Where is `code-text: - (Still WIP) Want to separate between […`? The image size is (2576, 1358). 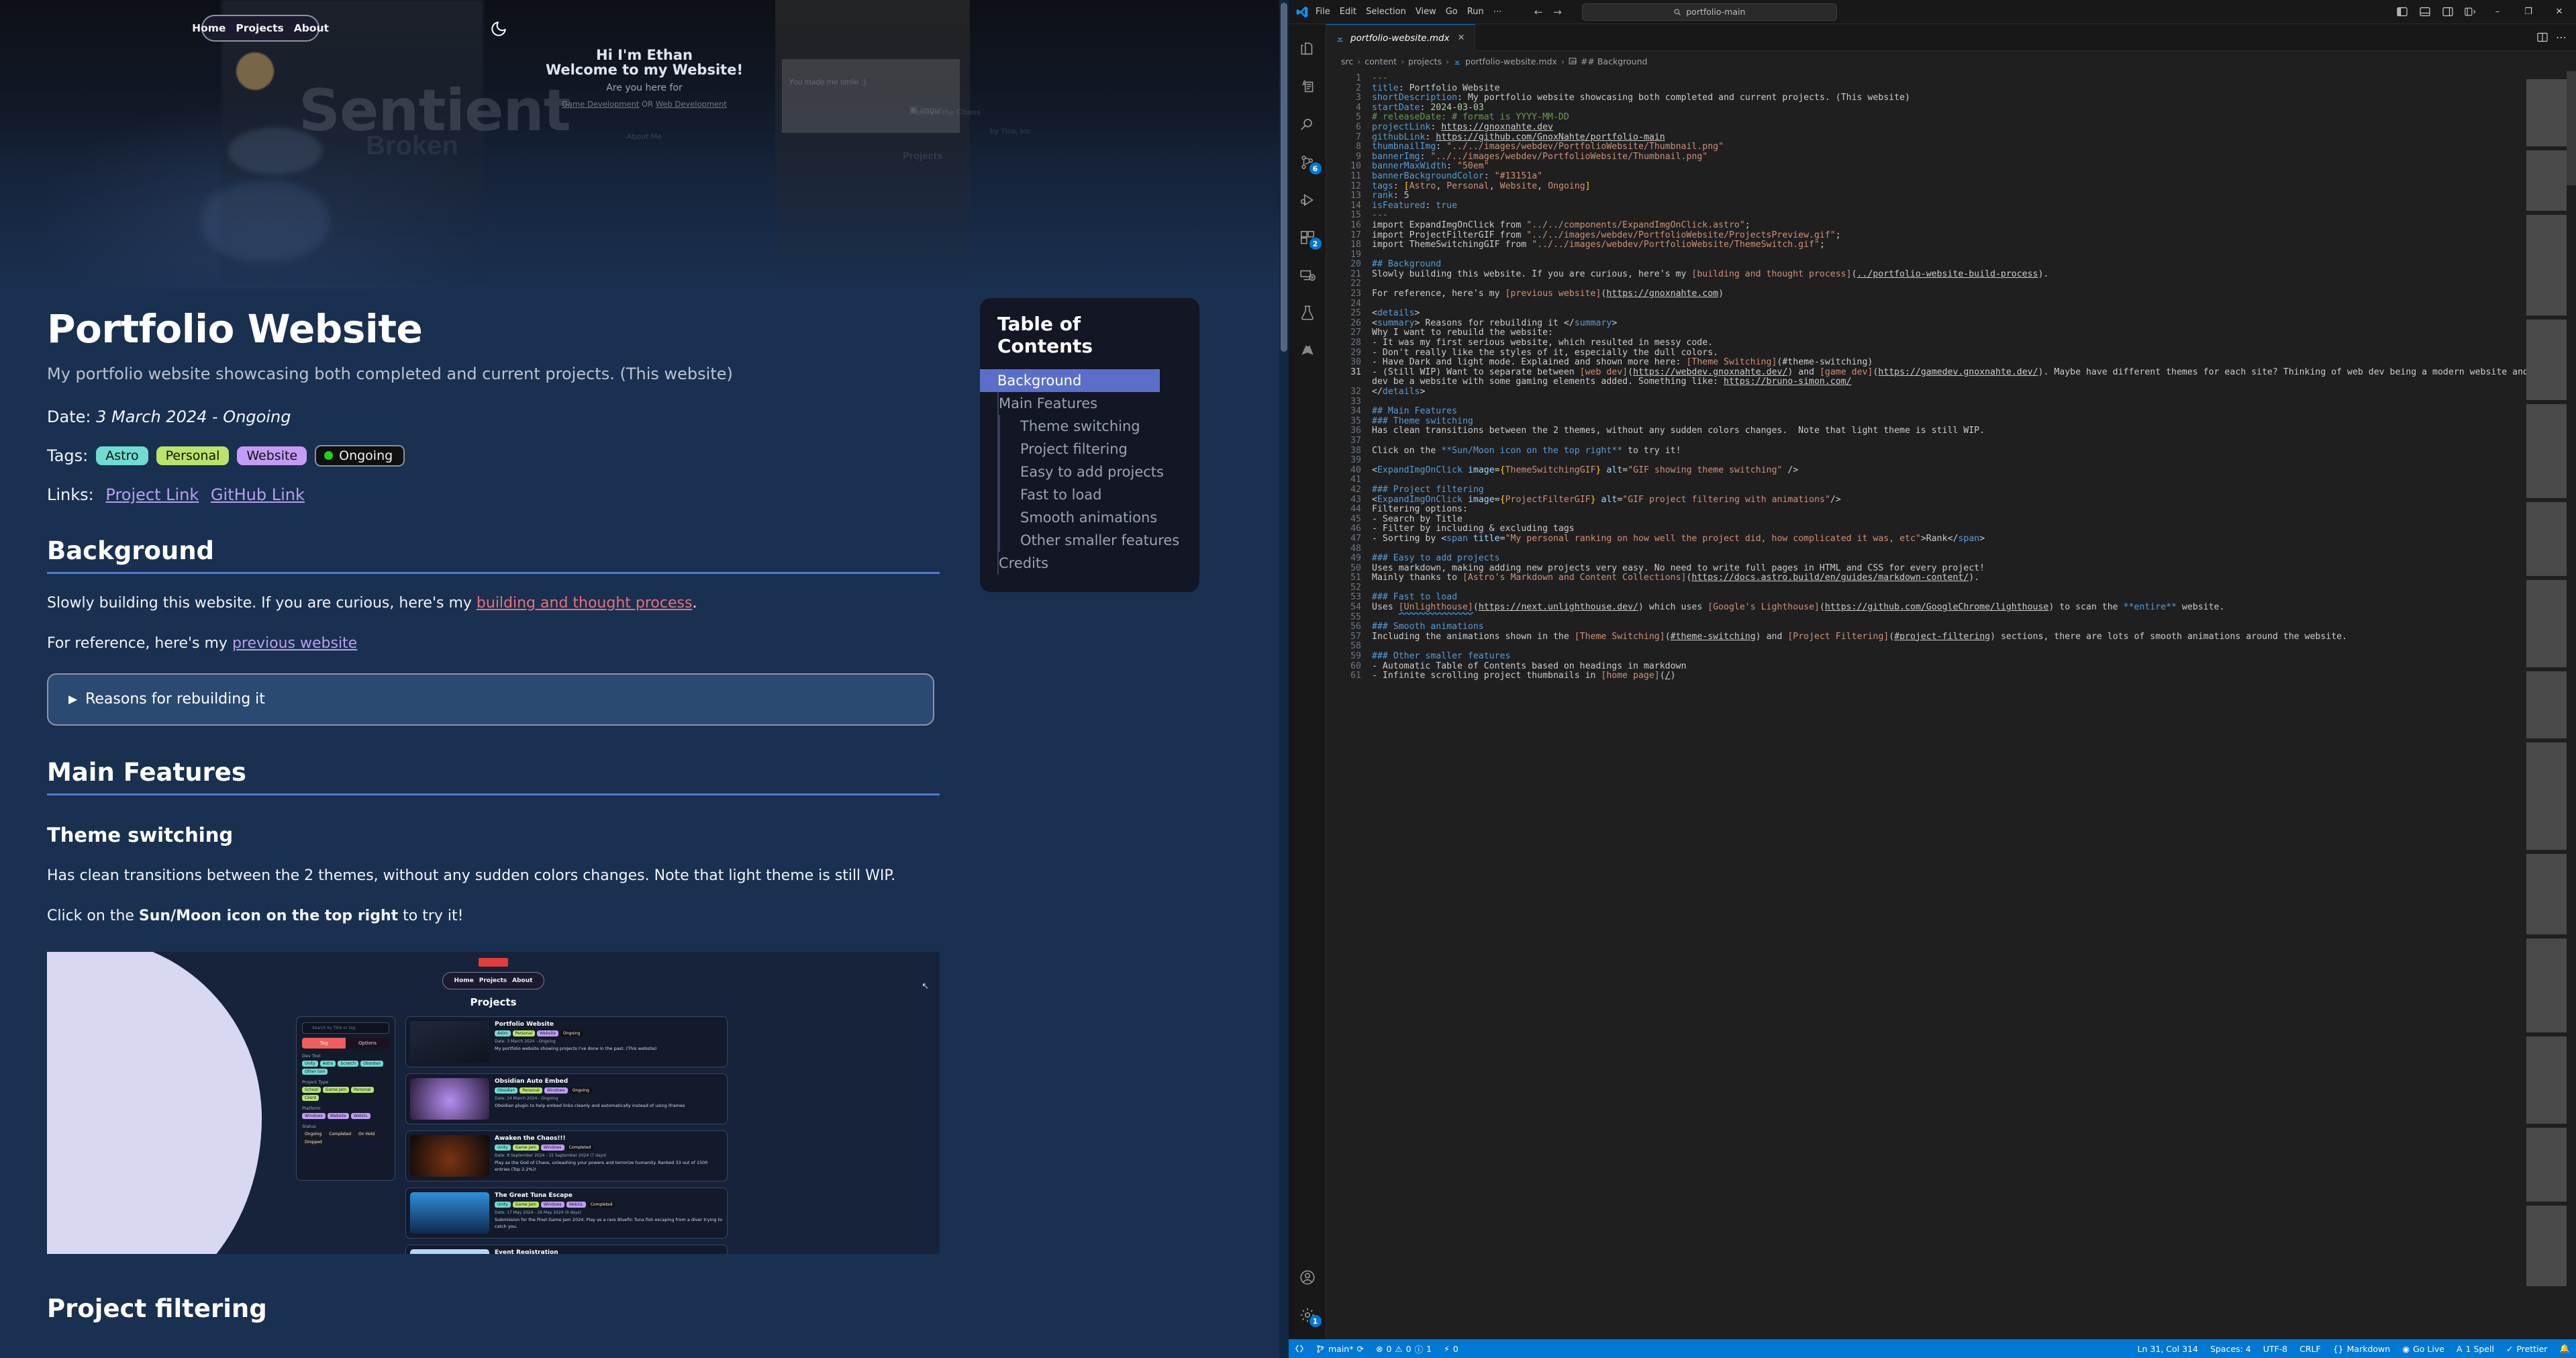
code-text: - (Still WIP) Want to separate between [… is located at coordinates (1974, 377).